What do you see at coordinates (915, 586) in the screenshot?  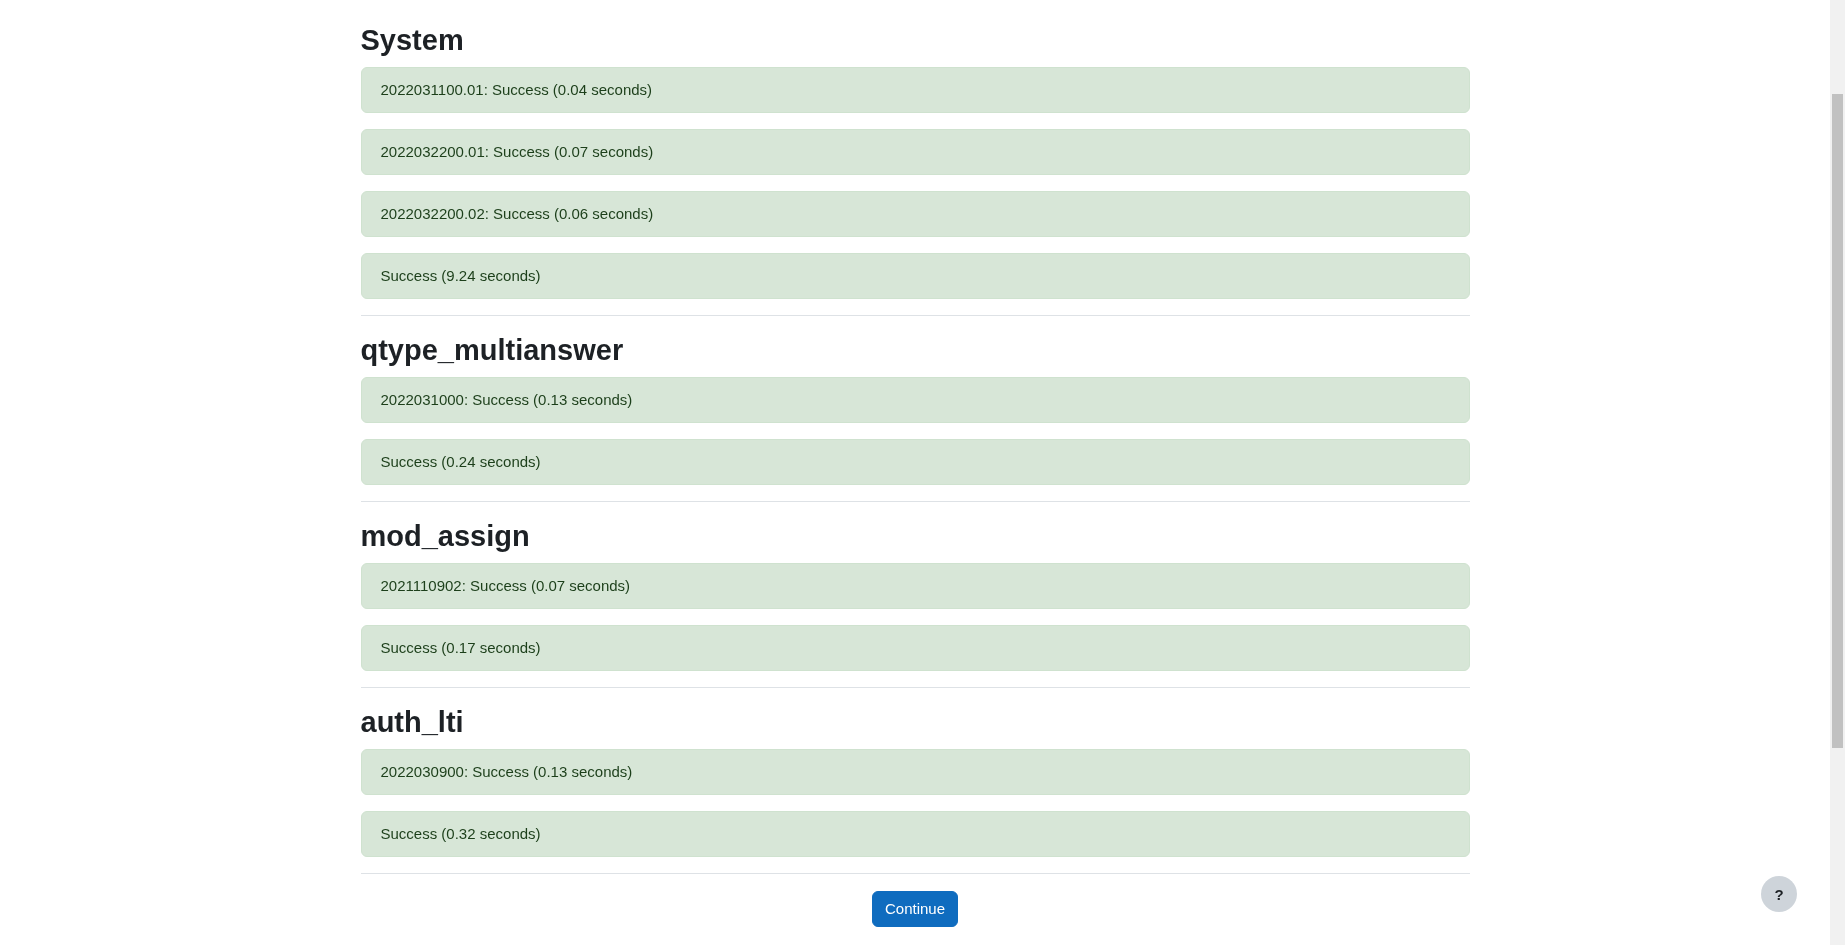 I see `success-message: 2021110902: Success (0.07 seconds)` at bounding box center [915, 586].